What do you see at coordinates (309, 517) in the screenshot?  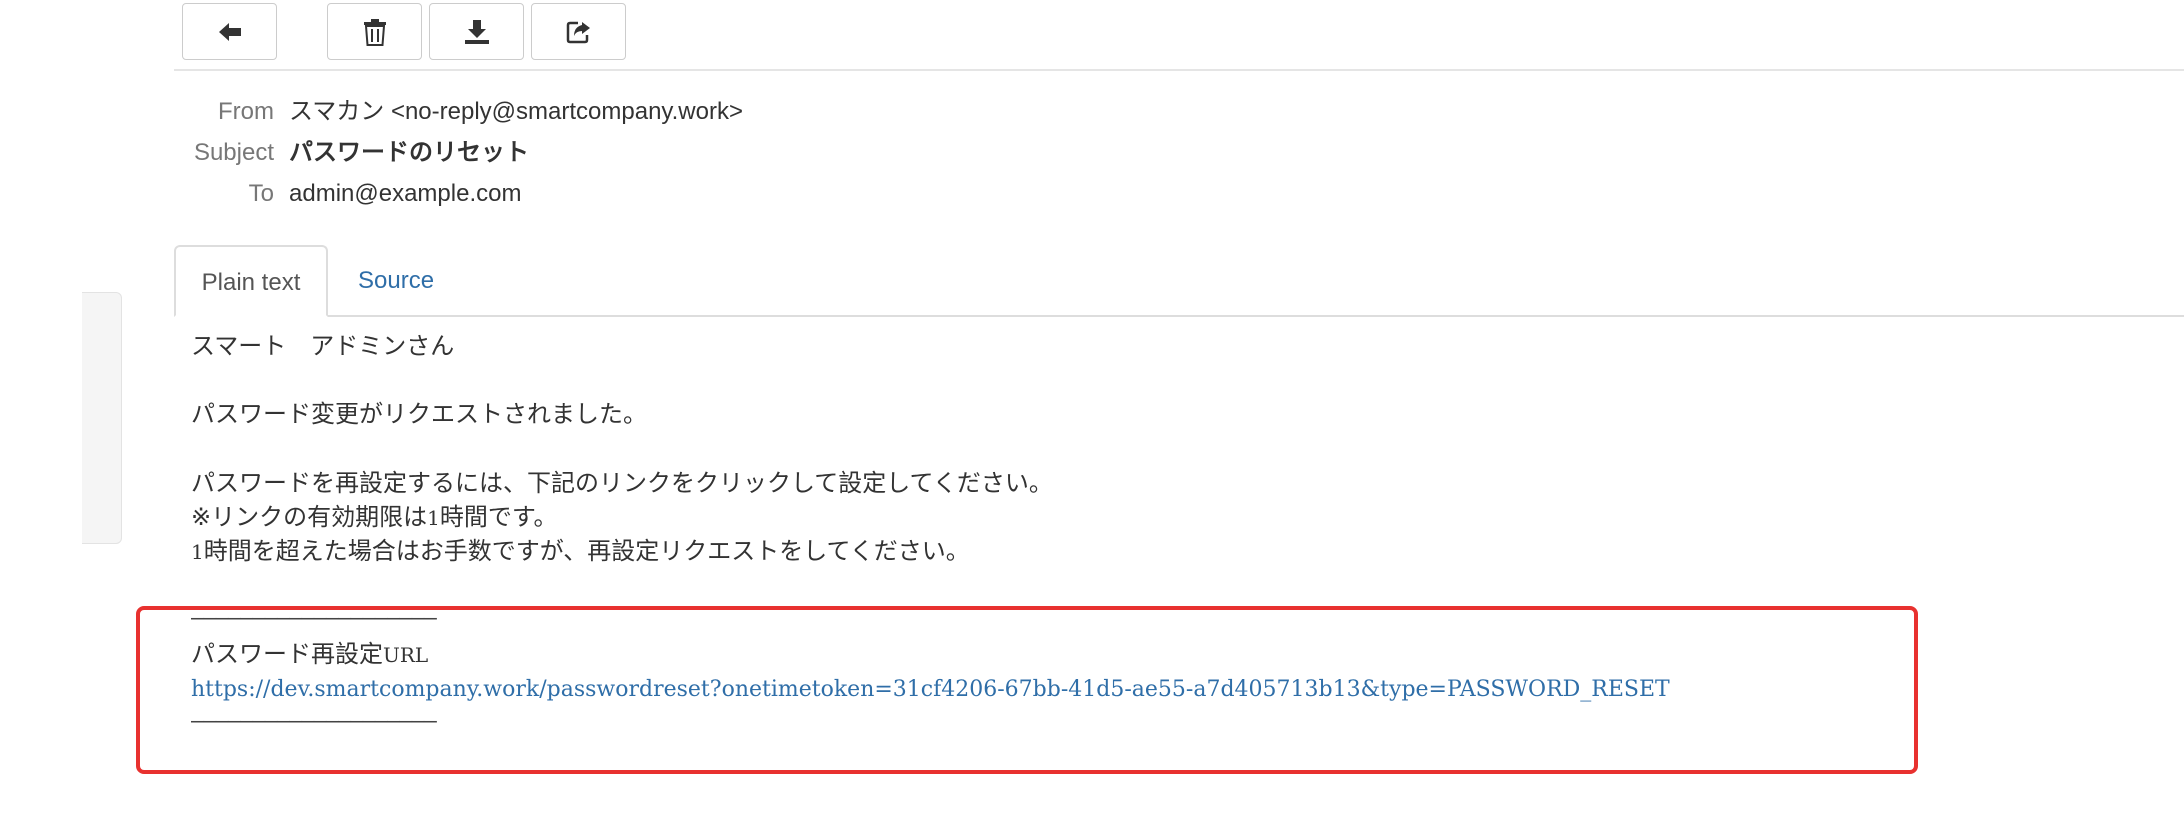 I see `body-line-3-prefix: ※リンクの有効期限は` at bounding box center [309, 517].